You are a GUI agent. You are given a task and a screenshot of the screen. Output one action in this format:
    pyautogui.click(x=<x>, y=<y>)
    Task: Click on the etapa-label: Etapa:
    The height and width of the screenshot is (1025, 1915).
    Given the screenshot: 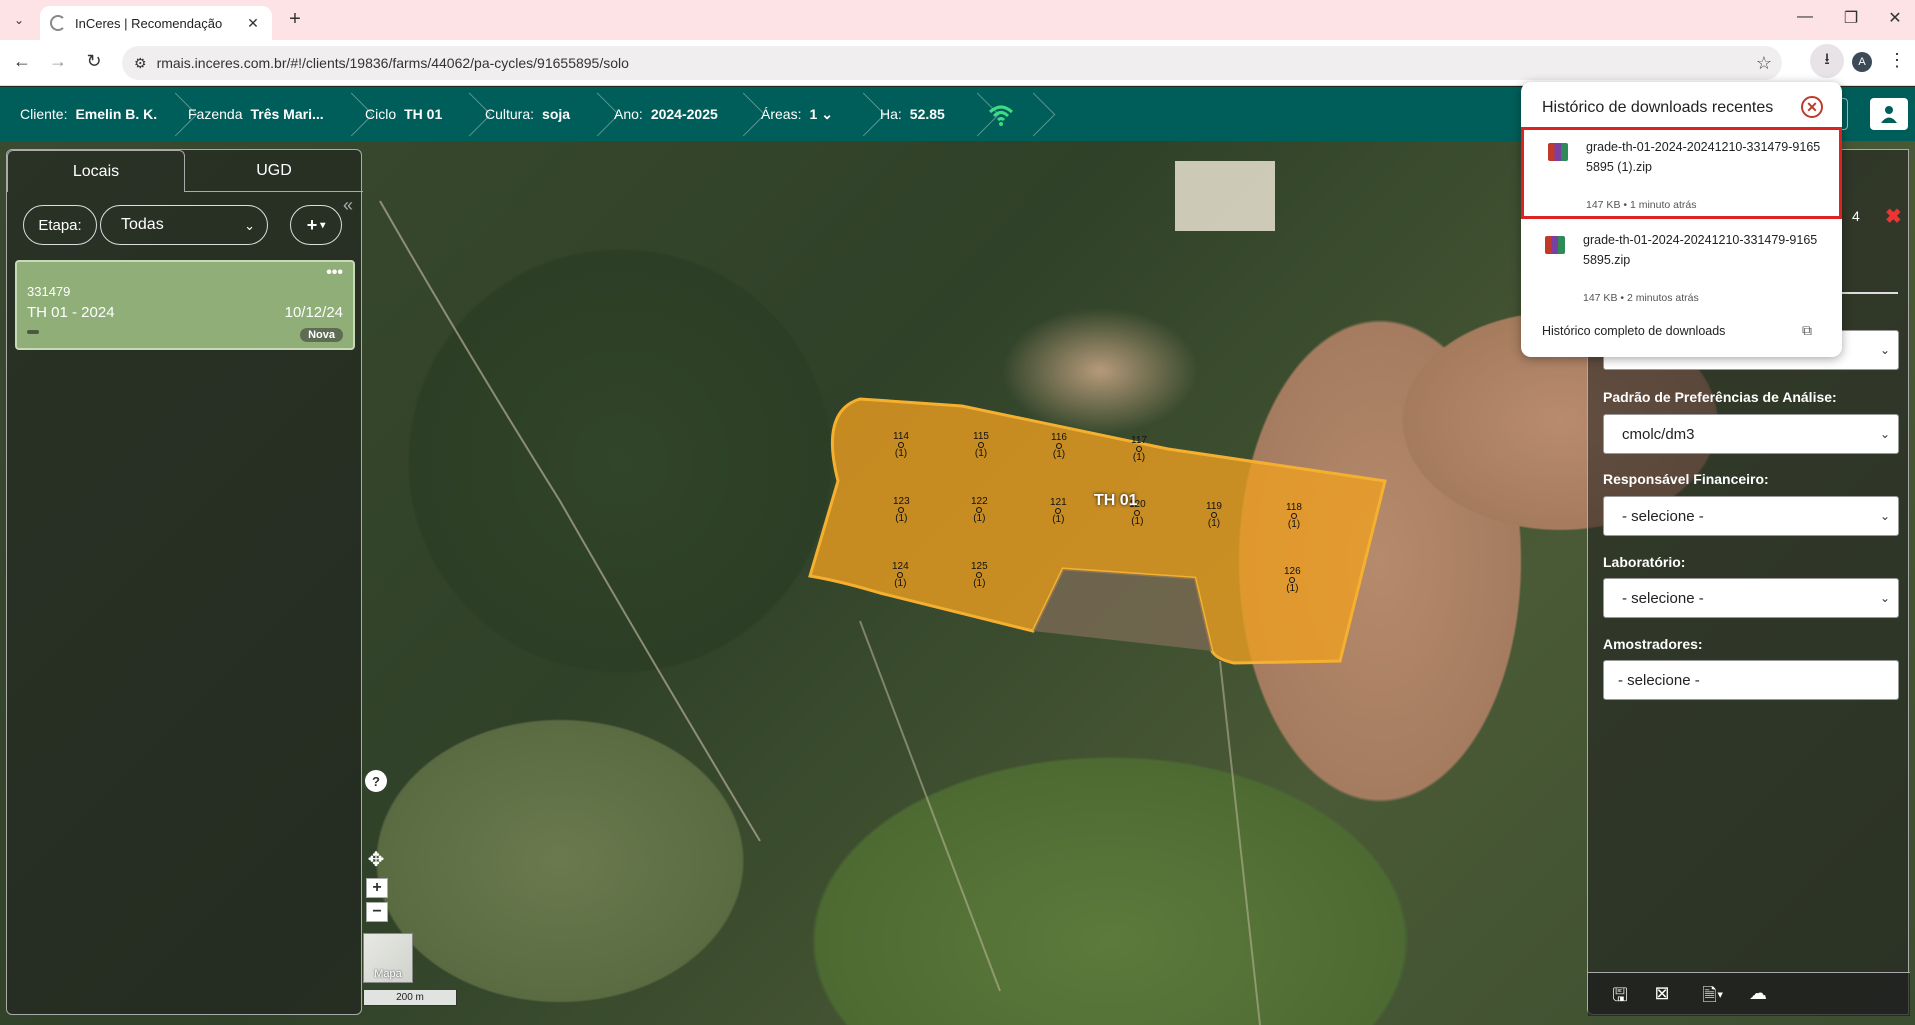 What is the action you would take?
    pyautogui.click(x=60, y=225)
    